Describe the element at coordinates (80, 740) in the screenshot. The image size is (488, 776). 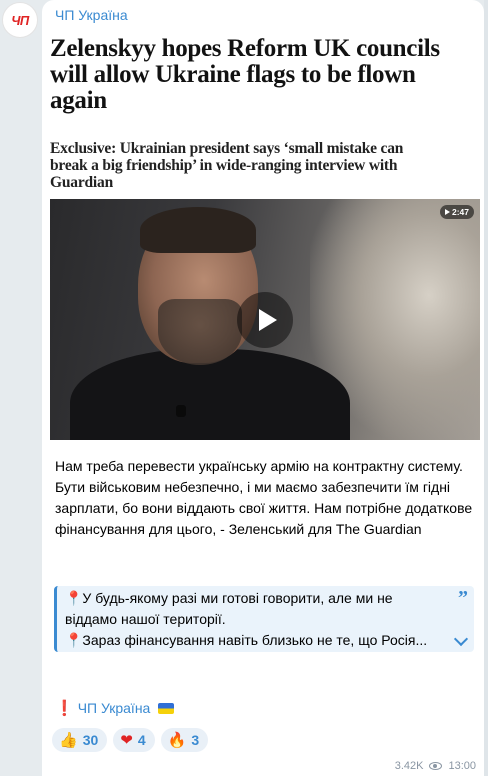
I see `reaction-thumbs-up: 👍 30` at that location.